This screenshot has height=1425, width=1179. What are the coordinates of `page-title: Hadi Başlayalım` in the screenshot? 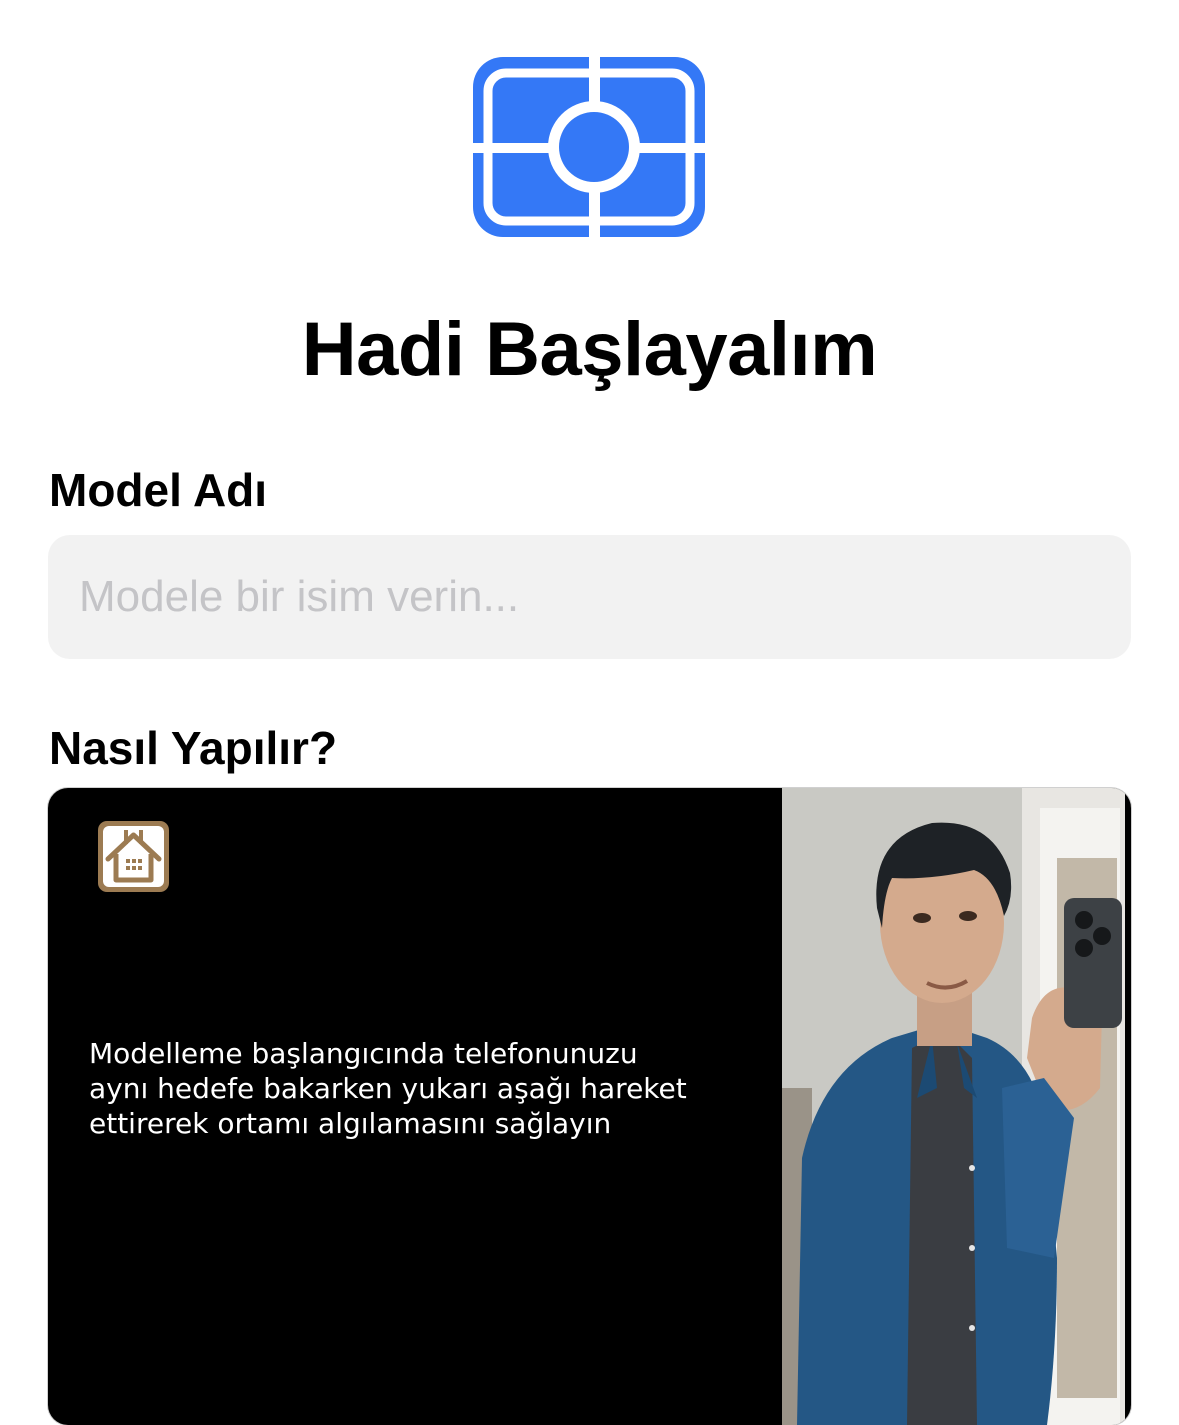 It's located at (589, 349).